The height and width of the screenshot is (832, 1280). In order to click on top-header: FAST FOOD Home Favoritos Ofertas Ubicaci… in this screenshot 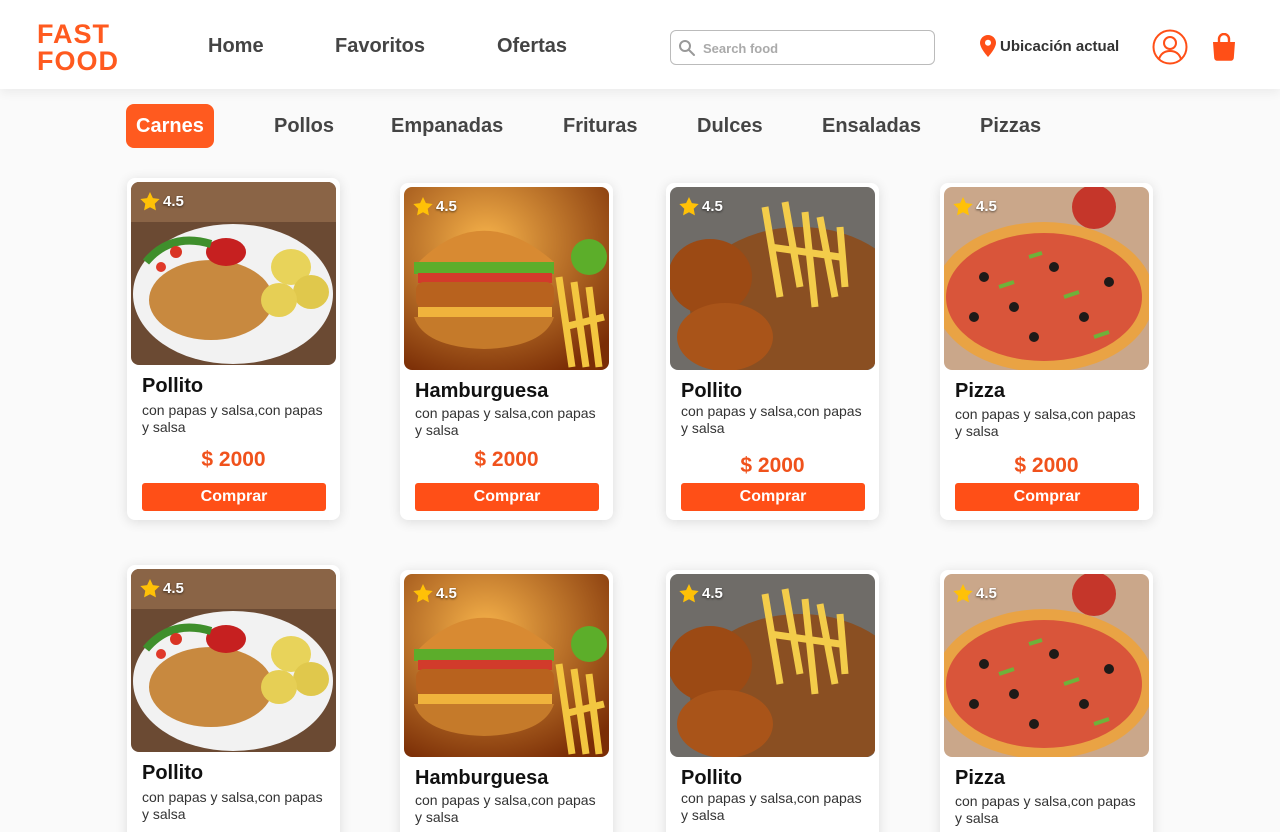, I will do `click(640, 44)`.